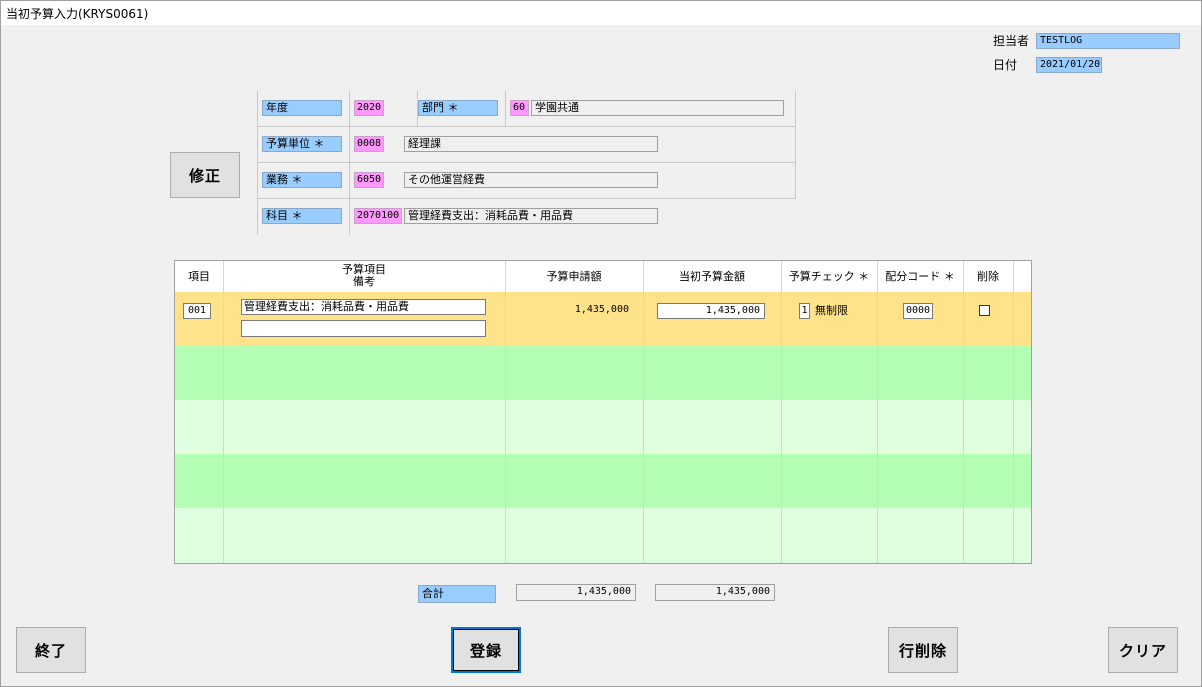 The image size is (1202, 687). Describe the element at coordinates (369, 144) in the screenshot. I see `budget-unit-code-input: 0008` at that location.